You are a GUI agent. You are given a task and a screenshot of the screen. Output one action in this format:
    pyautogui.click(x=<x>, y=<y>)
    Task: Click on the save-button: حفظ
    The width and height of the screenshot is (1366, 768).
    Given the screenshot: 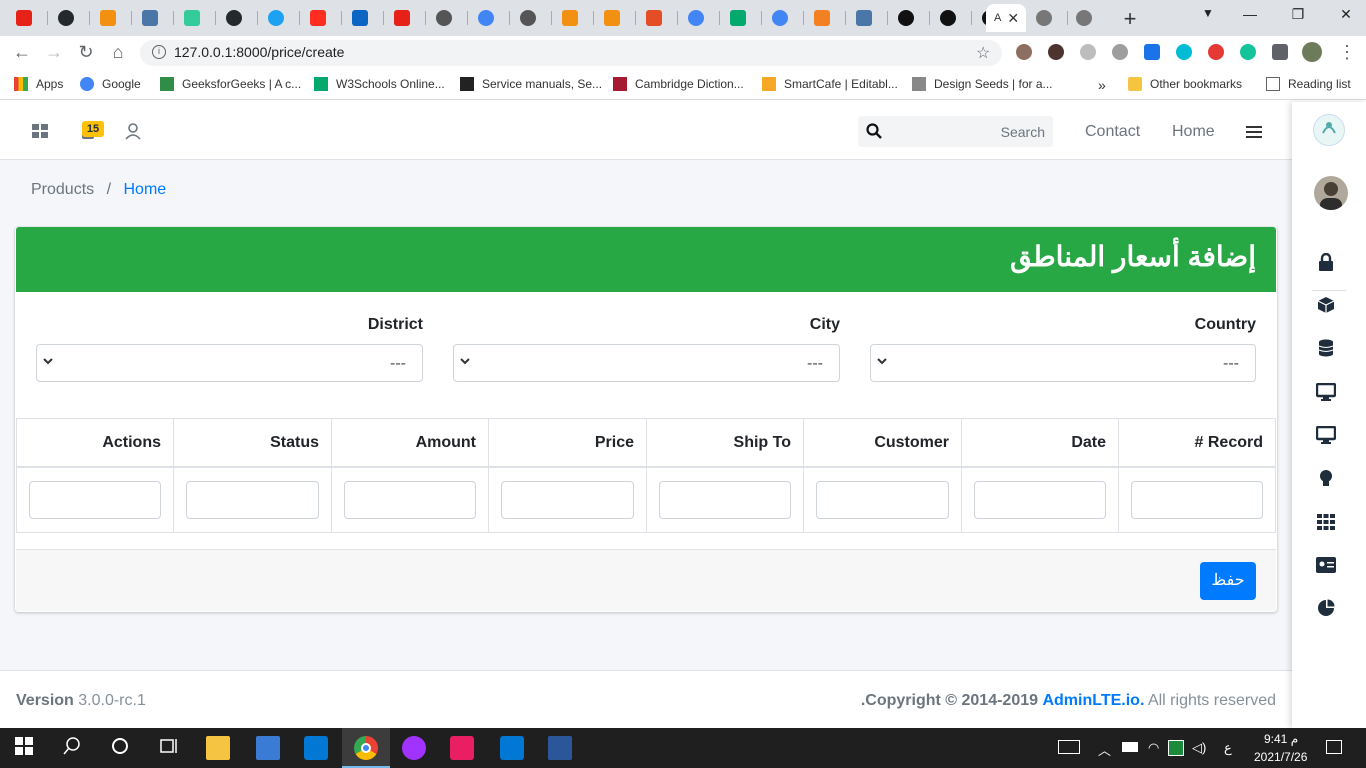 What is the action you would take?
    pyautogui.click(x=1228, y=581)
    